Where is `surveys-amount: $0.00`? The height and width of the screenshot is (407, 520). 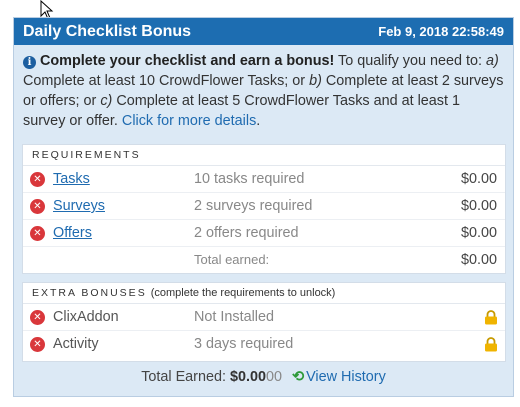 surveys-amount: $0.00 is located at coordinates (478, 206).